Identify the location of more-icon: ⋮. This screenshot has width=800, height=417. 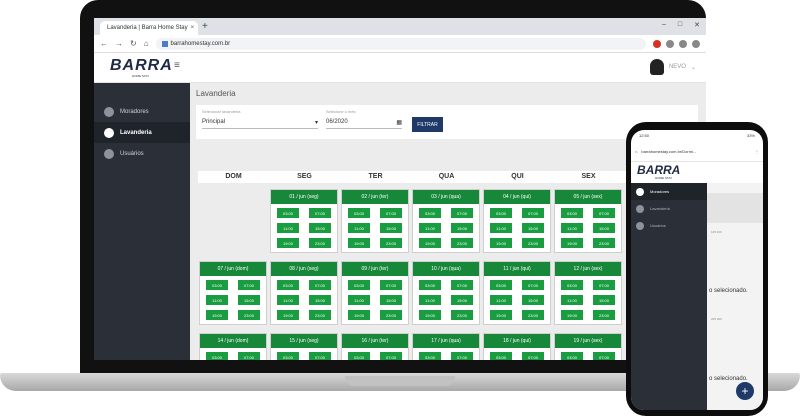
(757, 151).